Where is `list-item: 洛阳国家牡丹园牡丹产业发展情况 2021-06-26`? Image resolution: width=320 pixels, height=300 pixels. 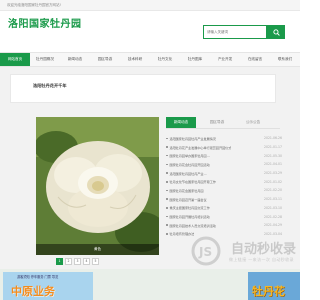 list-item: 洛阳国家牡丹园牡丹产业发展情况 2021-06-26 is located at coordinates (224, 138).